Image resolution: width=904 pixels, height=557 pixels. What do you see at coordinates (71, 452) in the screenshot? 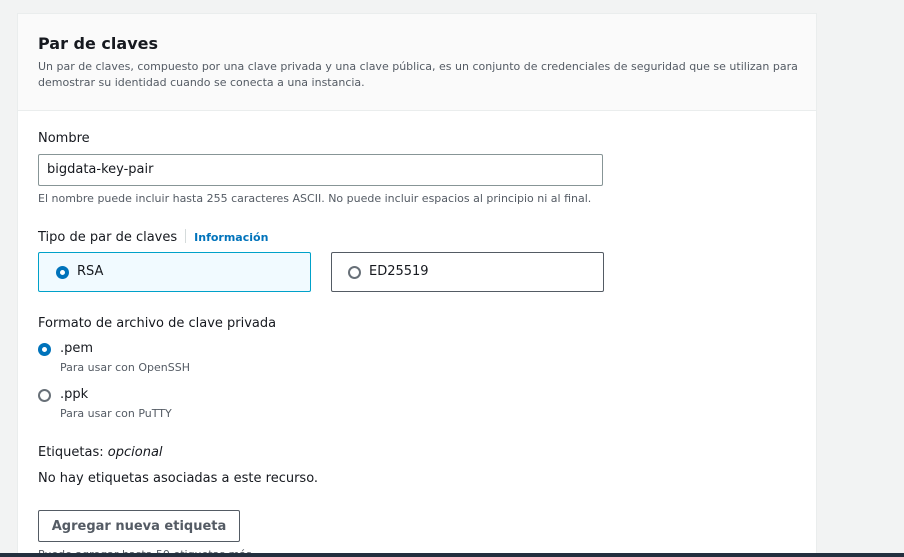
I see `tags-label: Etiquetas:` at bounding box center [71, 452].